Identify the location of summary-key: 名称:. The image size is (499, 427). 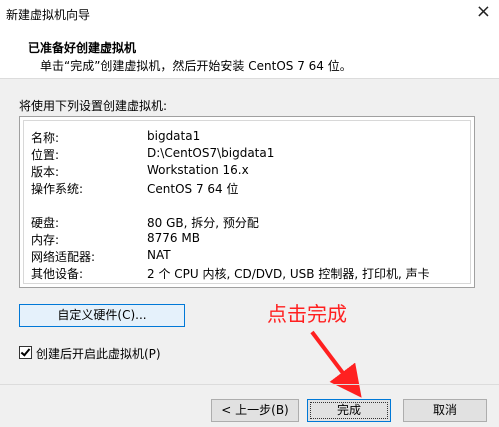
(45, 138).